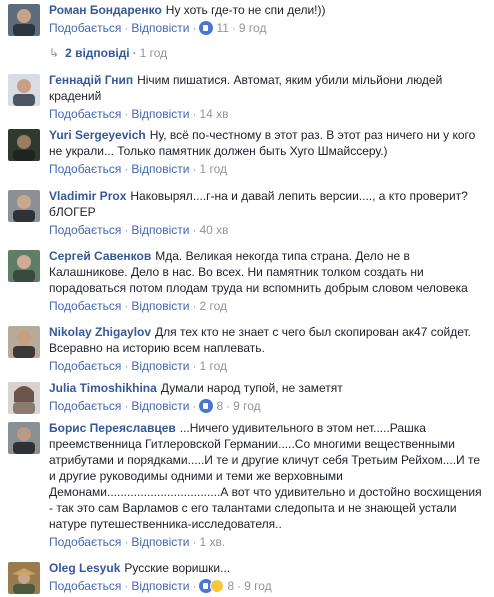 The height and width of the screenshot is (597, 494). I want to click on replies-count: 2 відповіді, so click(97, 53).